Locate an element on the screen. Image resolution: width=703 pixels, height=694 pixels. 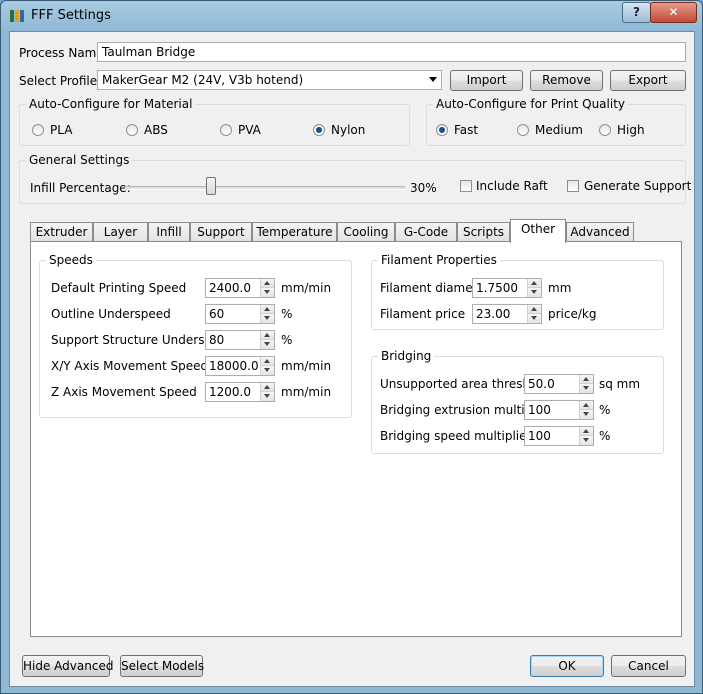
unsupported-area-threshold-unit: sq mm is located at coordinates (620, 384).